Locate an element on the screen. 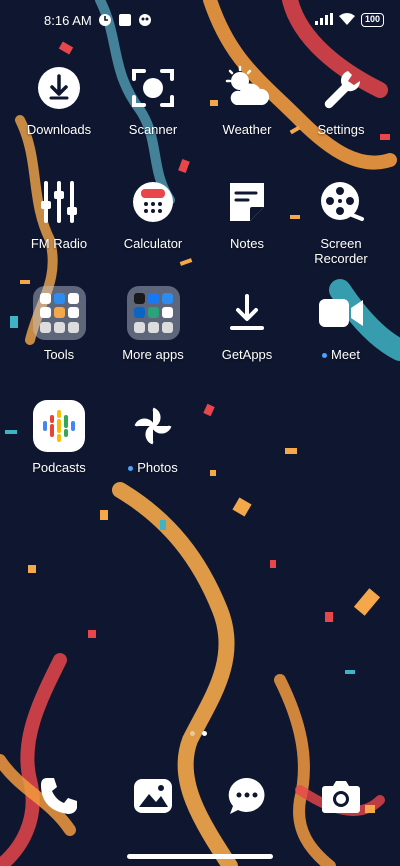  app-getapps: GetApps is located at coordinates (247, 324).